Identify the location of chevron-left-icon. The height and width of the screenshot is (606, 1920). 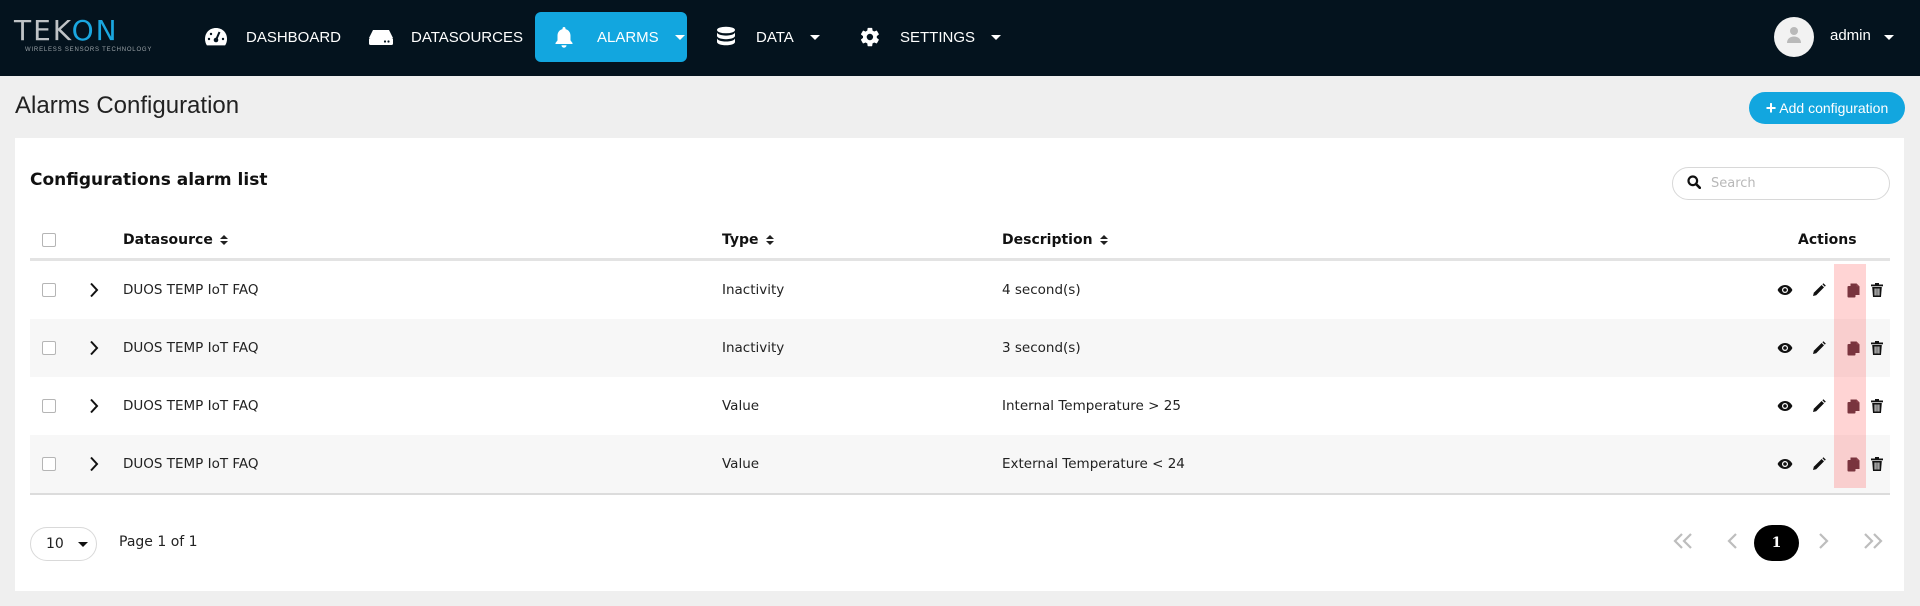
(1732, 543).